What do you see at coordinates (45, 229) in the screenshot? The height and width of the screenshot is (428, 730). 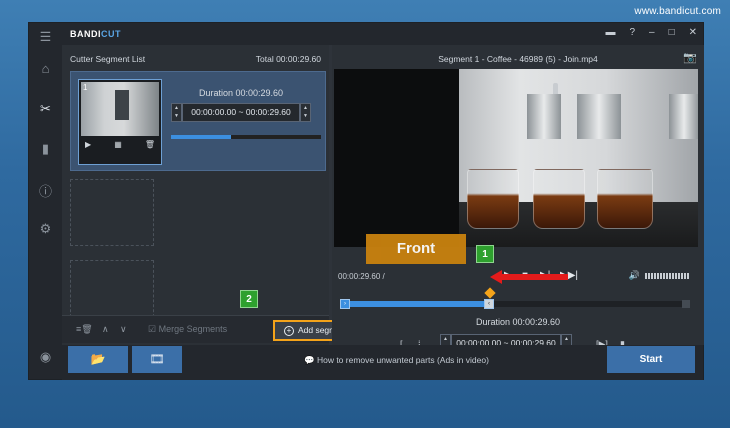 I see `gear-icon: ⚙` at bounding box center [45, 229].